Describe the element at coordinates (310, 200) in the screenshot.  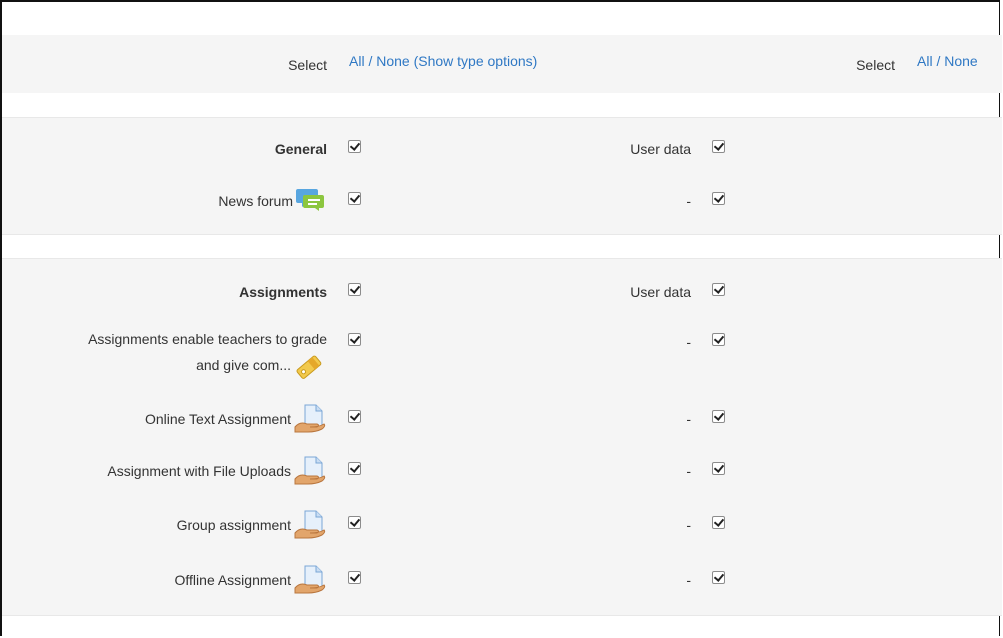
I see `forum-icon` at that location.